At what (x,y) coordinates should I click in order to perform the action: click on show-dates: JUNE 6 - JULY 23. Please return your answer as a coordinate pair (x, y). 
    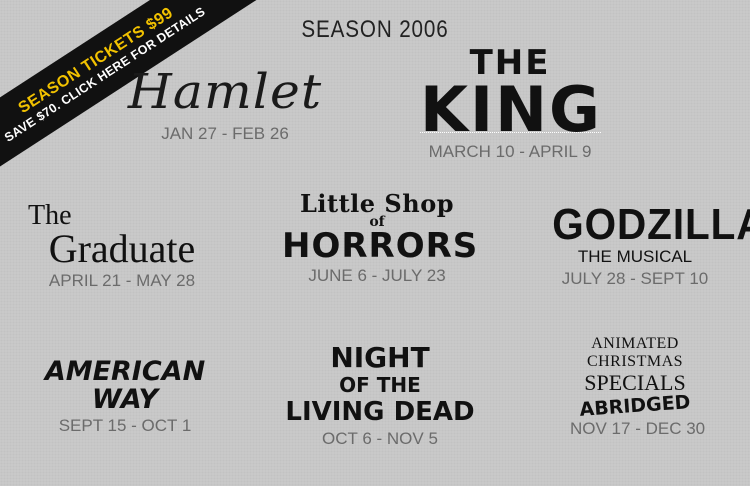
    Looking at the image, I should click on (377, 275).